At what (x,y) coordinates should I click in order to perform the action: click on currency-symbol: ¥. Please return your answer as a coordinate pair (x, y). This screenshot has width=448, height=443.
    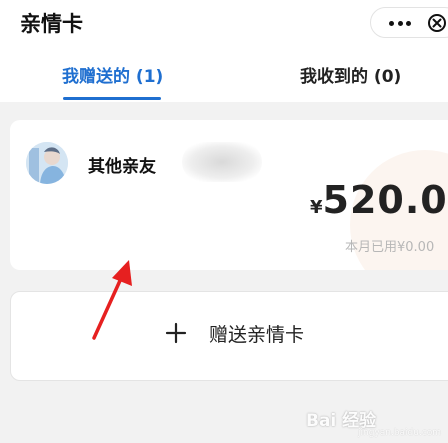
    Looking at the image, I should click on (316, 207).